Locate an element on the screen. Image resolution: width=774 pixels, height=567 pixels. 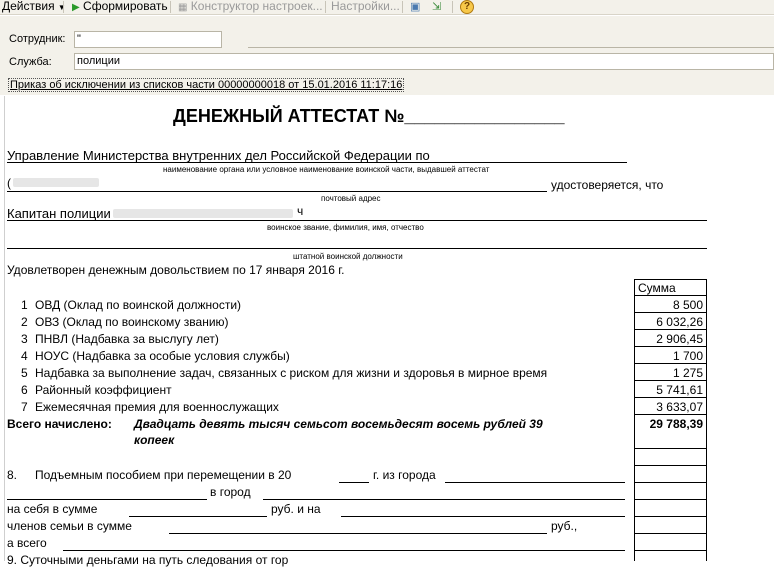
from-city-underline is located at coordinates (535, 482).